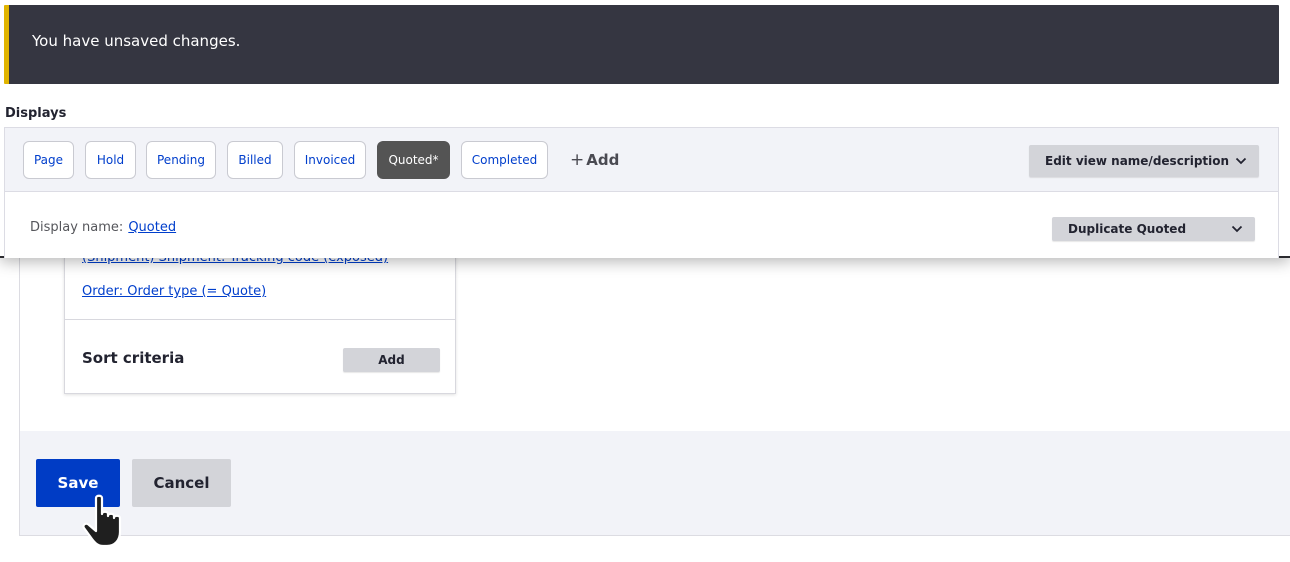 The height and width of the screenshot is (562, 1290). I want to click on edit-view-name-label: Edit view name/description, so click(1137, 161).